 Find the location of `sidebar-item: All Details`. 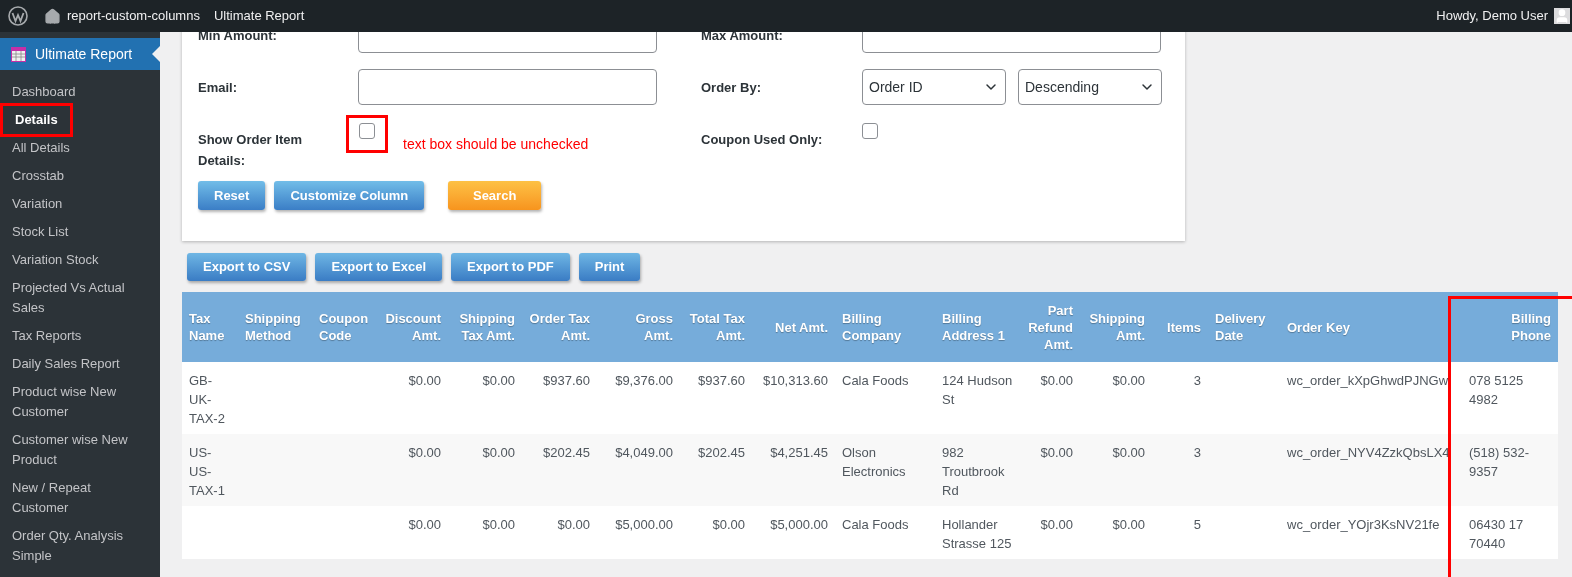

sidebar-item: All Details is located at coordinates (80, 148).